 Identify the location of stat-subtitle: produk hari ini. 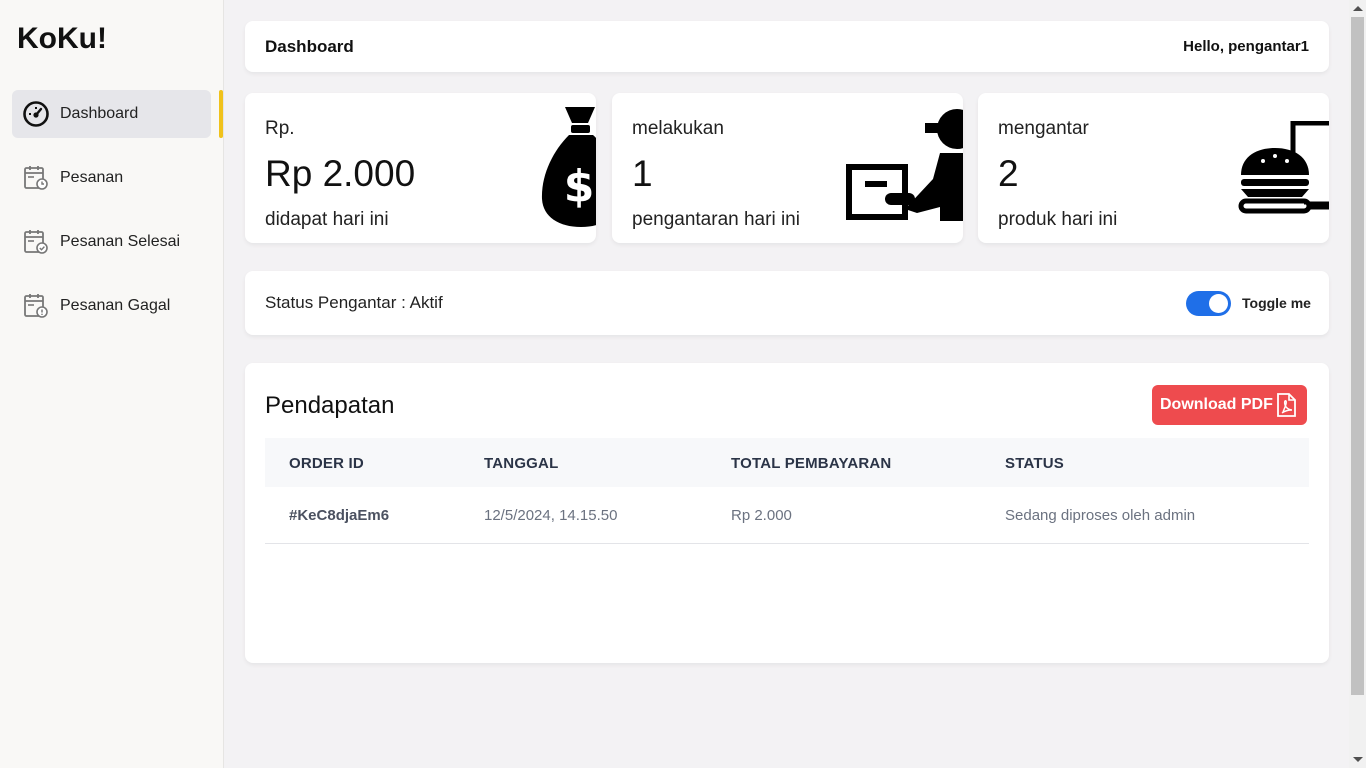
(1058, 219).